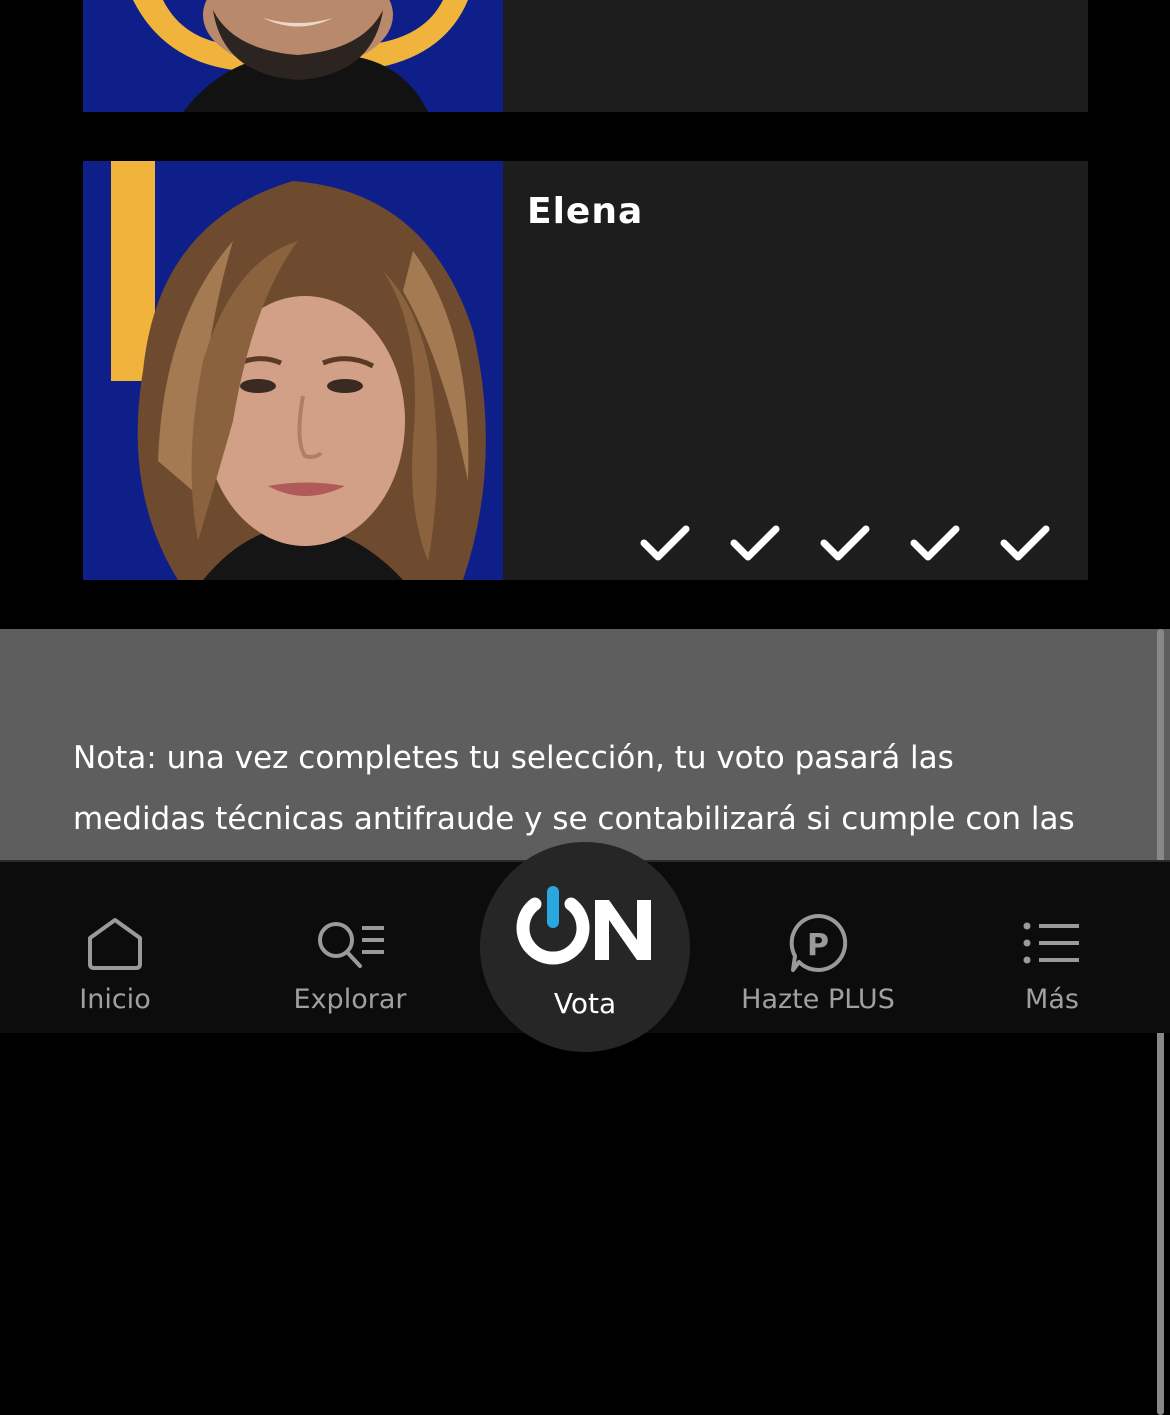 Image resolution: width=1170 pixels, height=1415 pixels. I want to click on candidate-photo-previous, so click(293, 56).